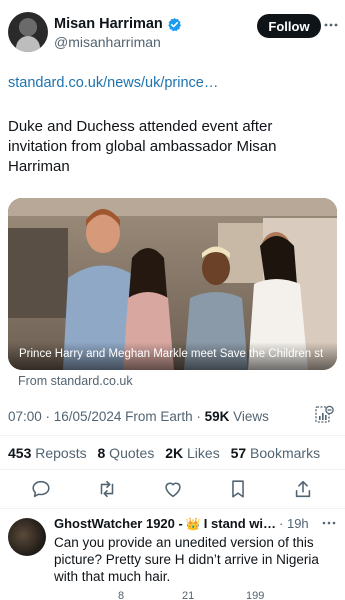  What do you see at coordinates (47, 453) in the screenshot?
I see `reposts-stat: 453 Reposts` at bounding box center [47, 453].